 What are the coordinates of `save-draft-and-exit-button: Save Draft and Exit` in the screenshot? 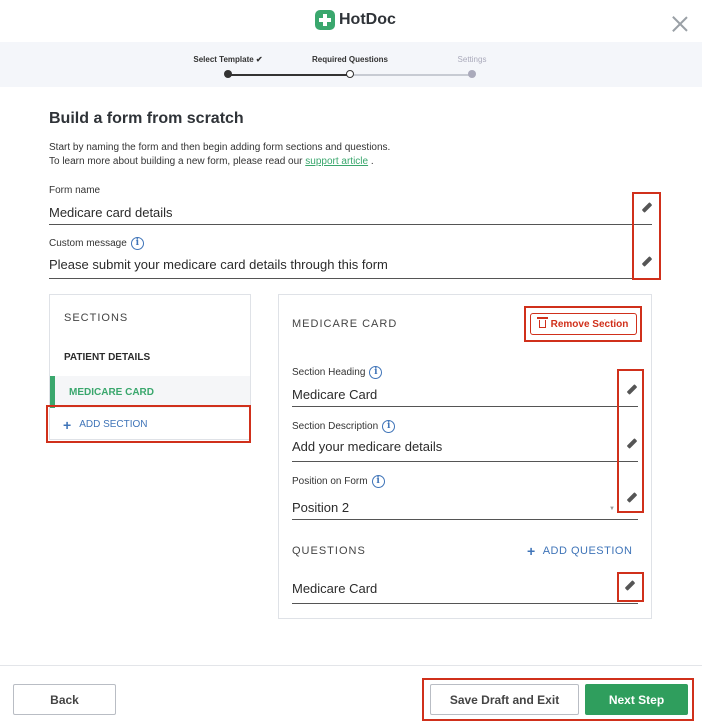 It's located at (504, 699).